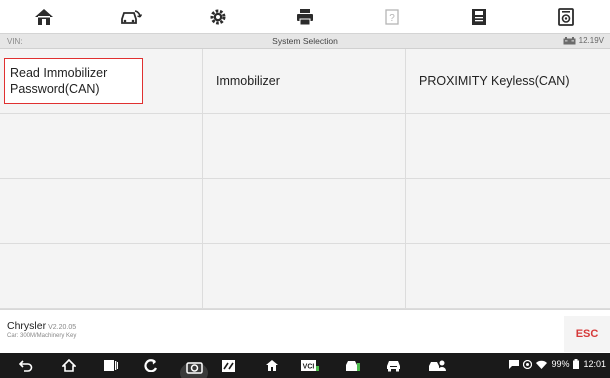 This screenshot has width=610, height=378. I want to click on svg-text: VCI, so click(309, 367).